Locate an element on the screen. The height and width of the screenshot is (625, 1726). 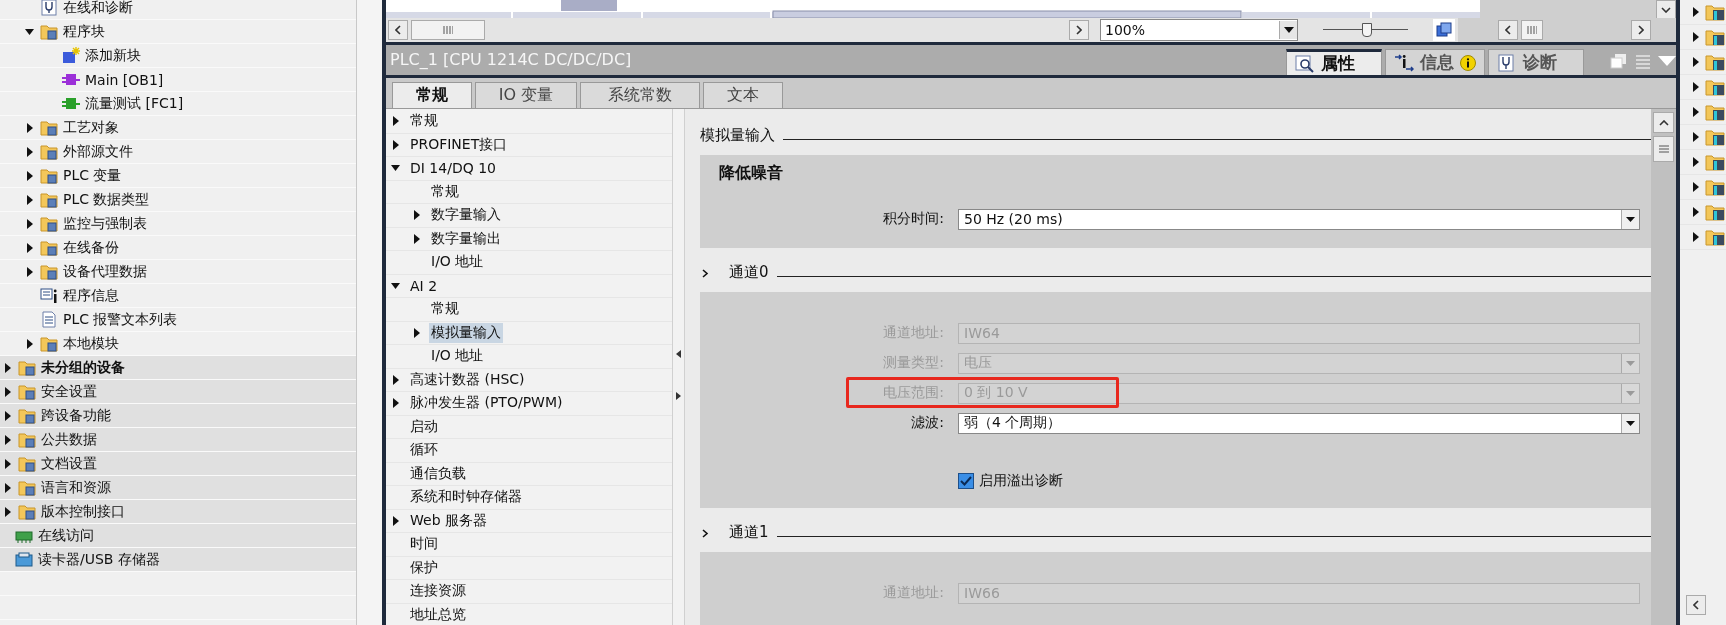
nav-item: 保护 is located at coordinates (424, 567).